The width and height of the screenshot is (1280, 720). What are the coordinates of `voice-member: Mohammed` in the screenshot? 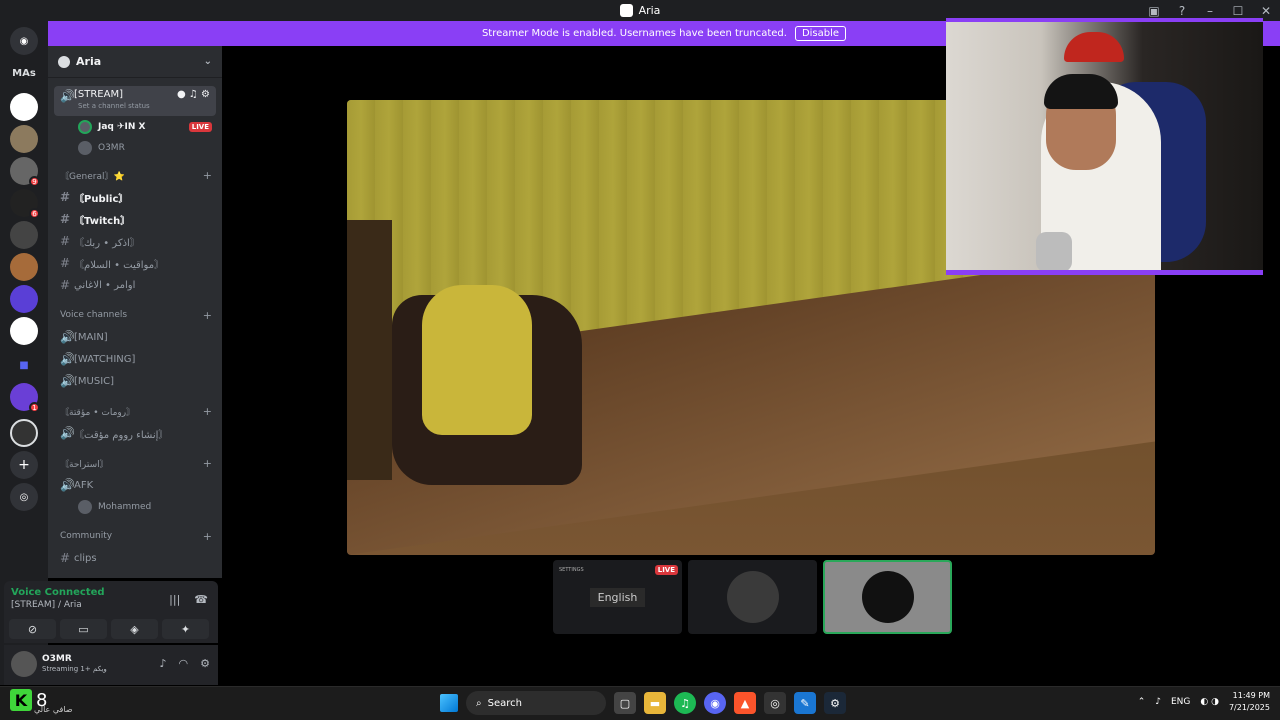 It's located at (135, 506).